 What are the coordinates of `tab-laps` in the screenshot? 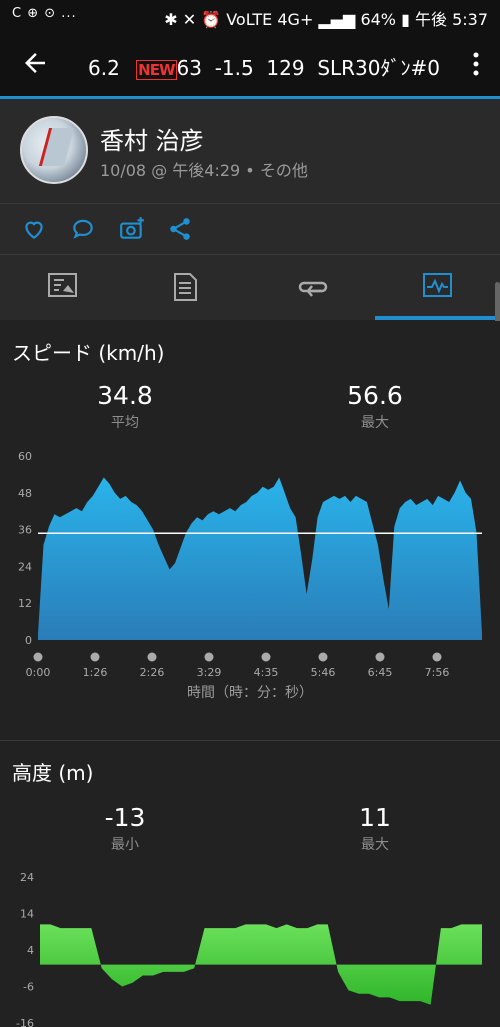 It's located at (312, 286).